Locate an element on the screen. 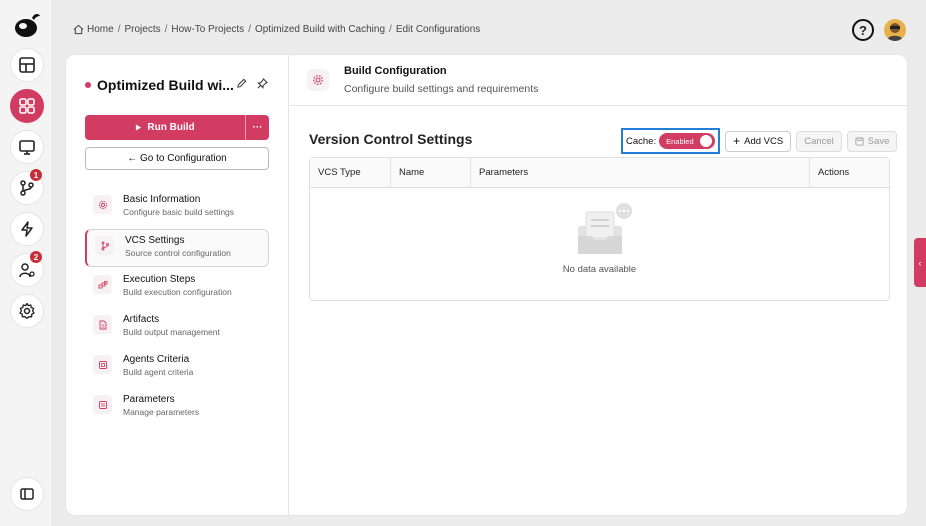  go-to-configuration-button: ← Go to Configuration is located at coordinates (177, 158).